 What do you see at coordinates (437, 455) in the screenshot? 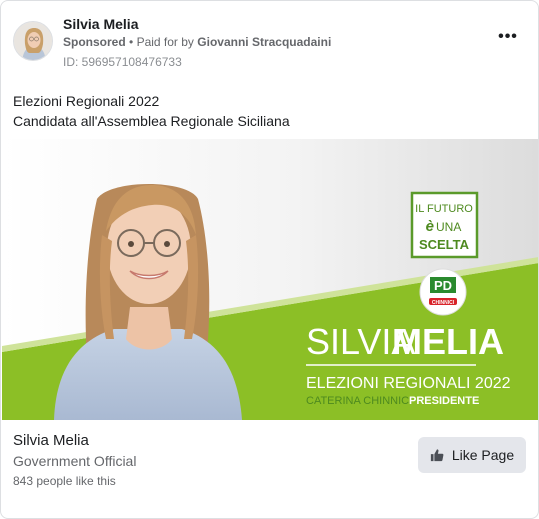
I see `thumbs-up-icon` at bounding box center [437, 455].